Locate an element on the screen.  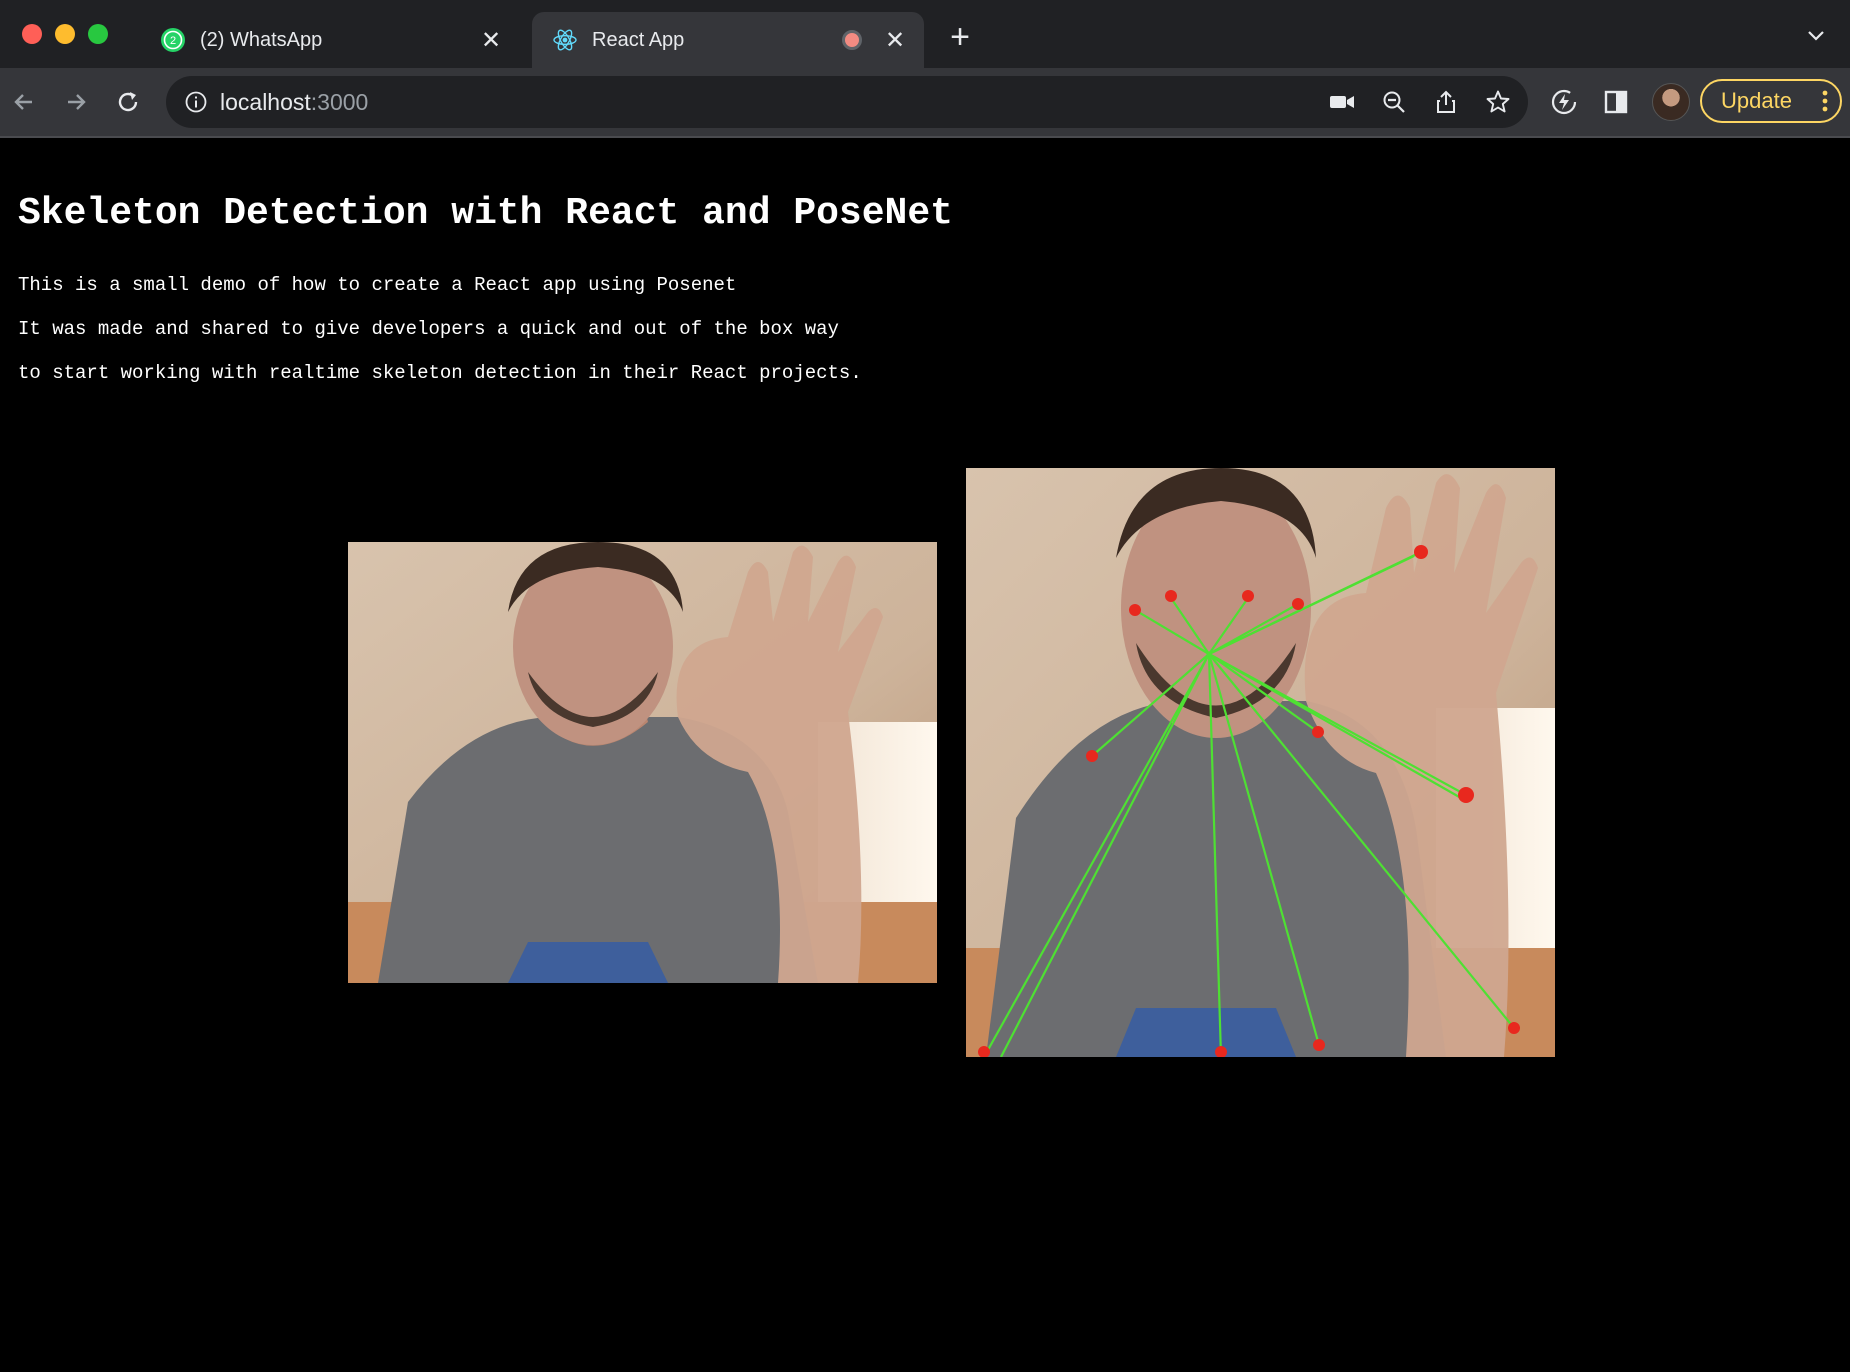
browser-toolbar: localhost:3000 Update is located at coordinates (925, 103).